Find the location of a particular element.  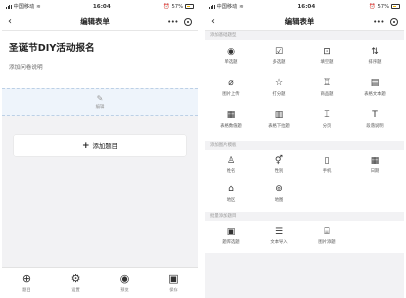

tab-label: 预览 is located at coordinates (124, 289).